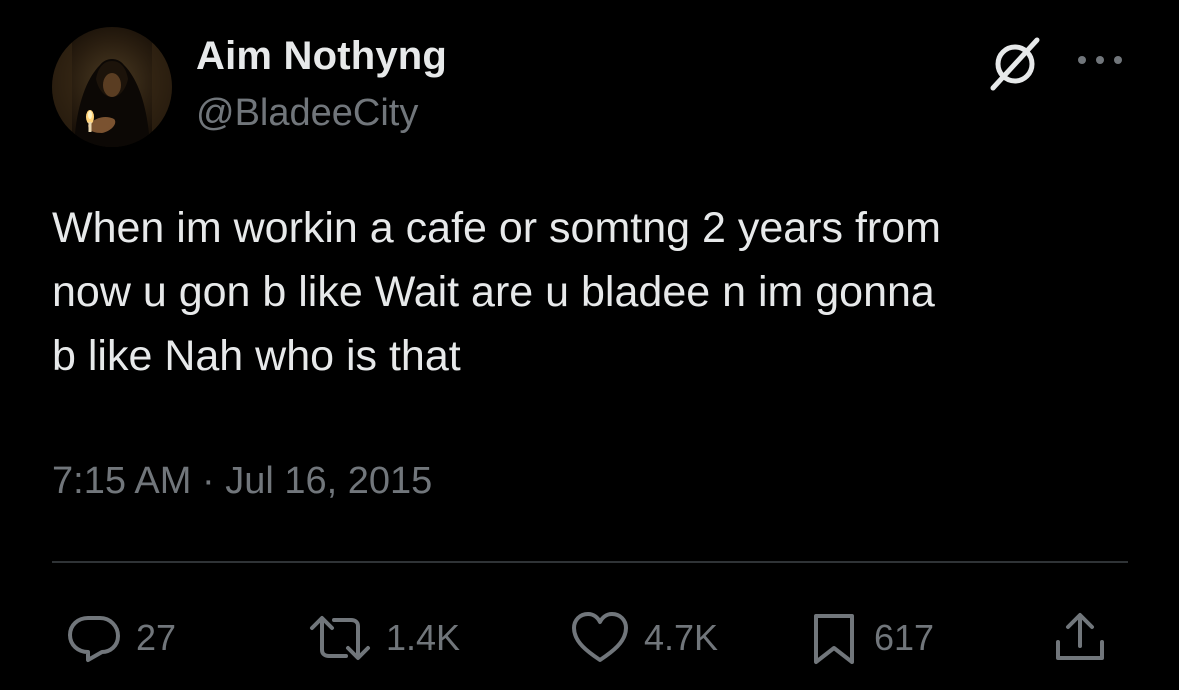 The image size is (1179, 690). What do you see at coordinates (904, 637) in the screenshot?
I see `bookmark-count: 617` at bounding box center [904, 637].